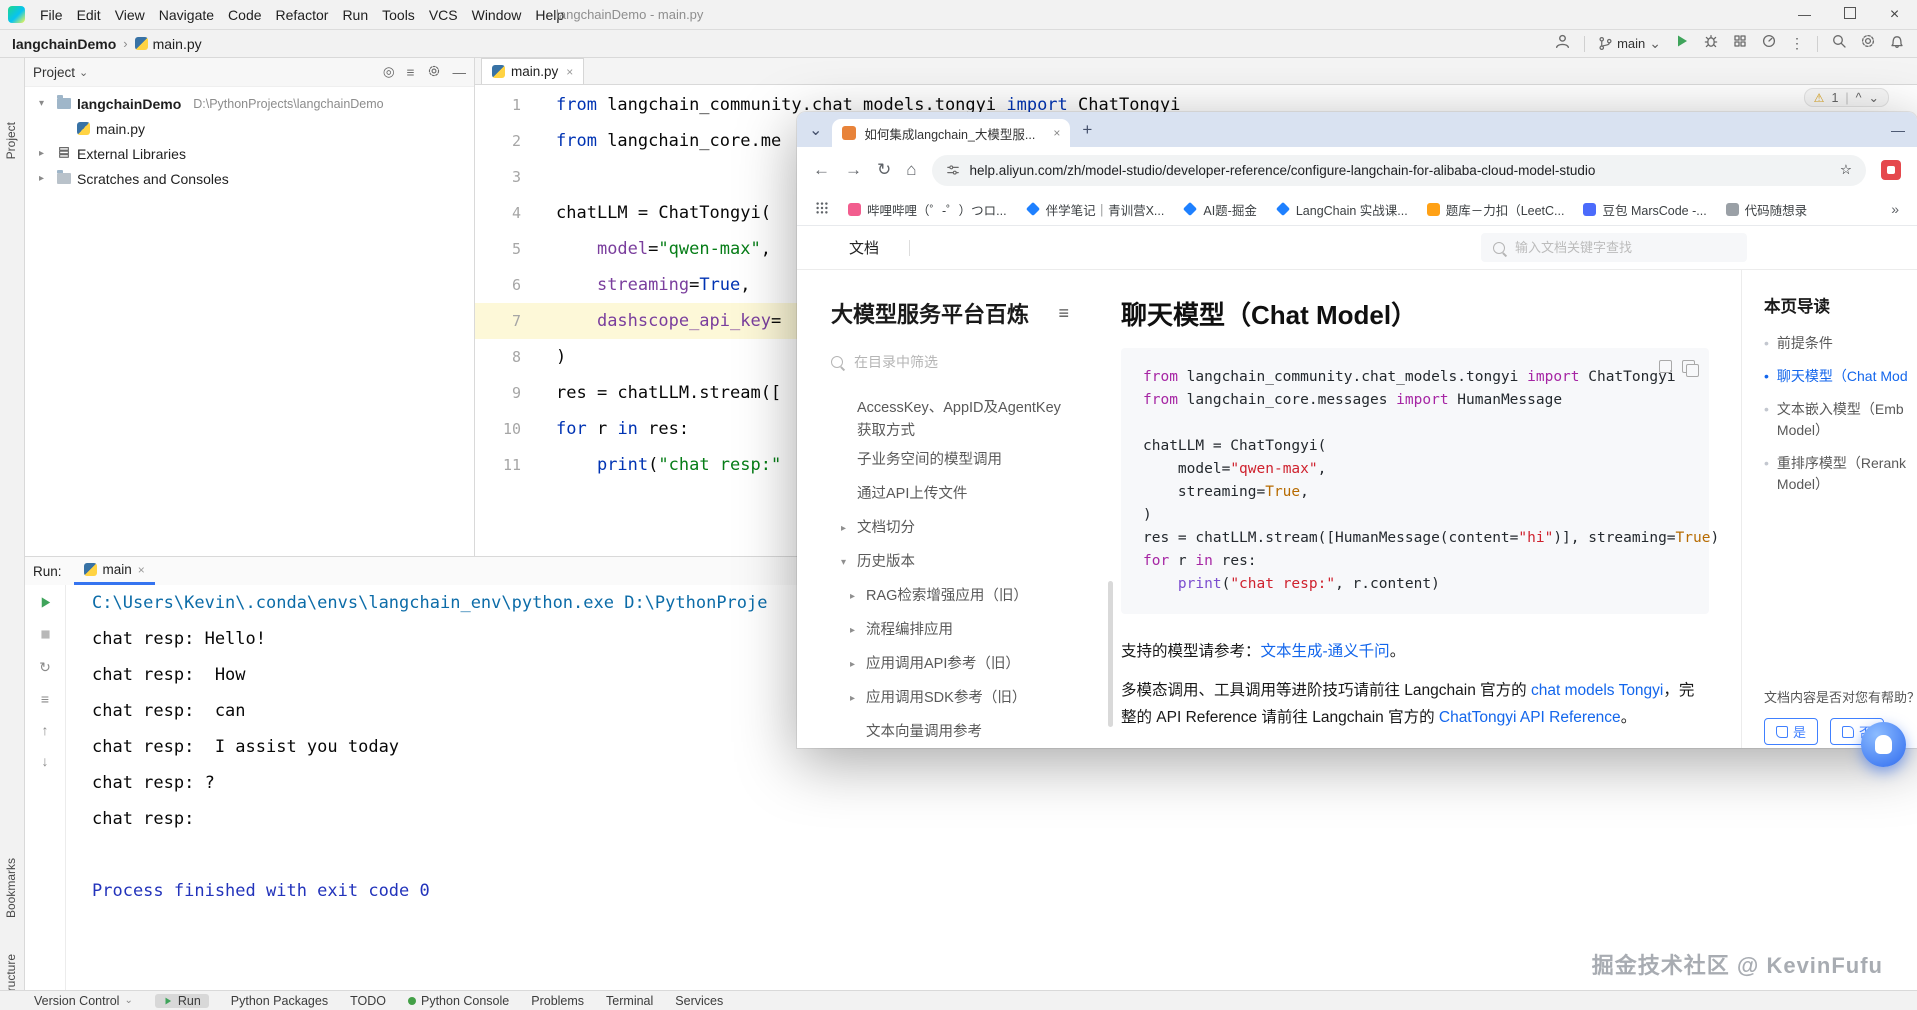 This screenshot has height=1010, width=1917. Describe the element at coordinates (1740, 43) in the screenshot. I see `coverage-button` at that location.